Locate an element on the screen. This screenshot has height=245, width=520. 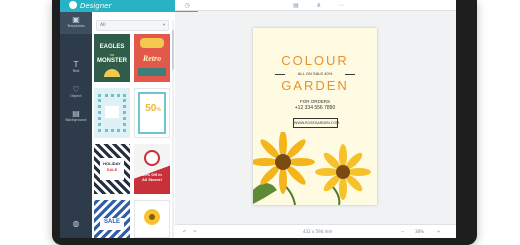
scrollbar-thumb is located at coordinates (173, 50).